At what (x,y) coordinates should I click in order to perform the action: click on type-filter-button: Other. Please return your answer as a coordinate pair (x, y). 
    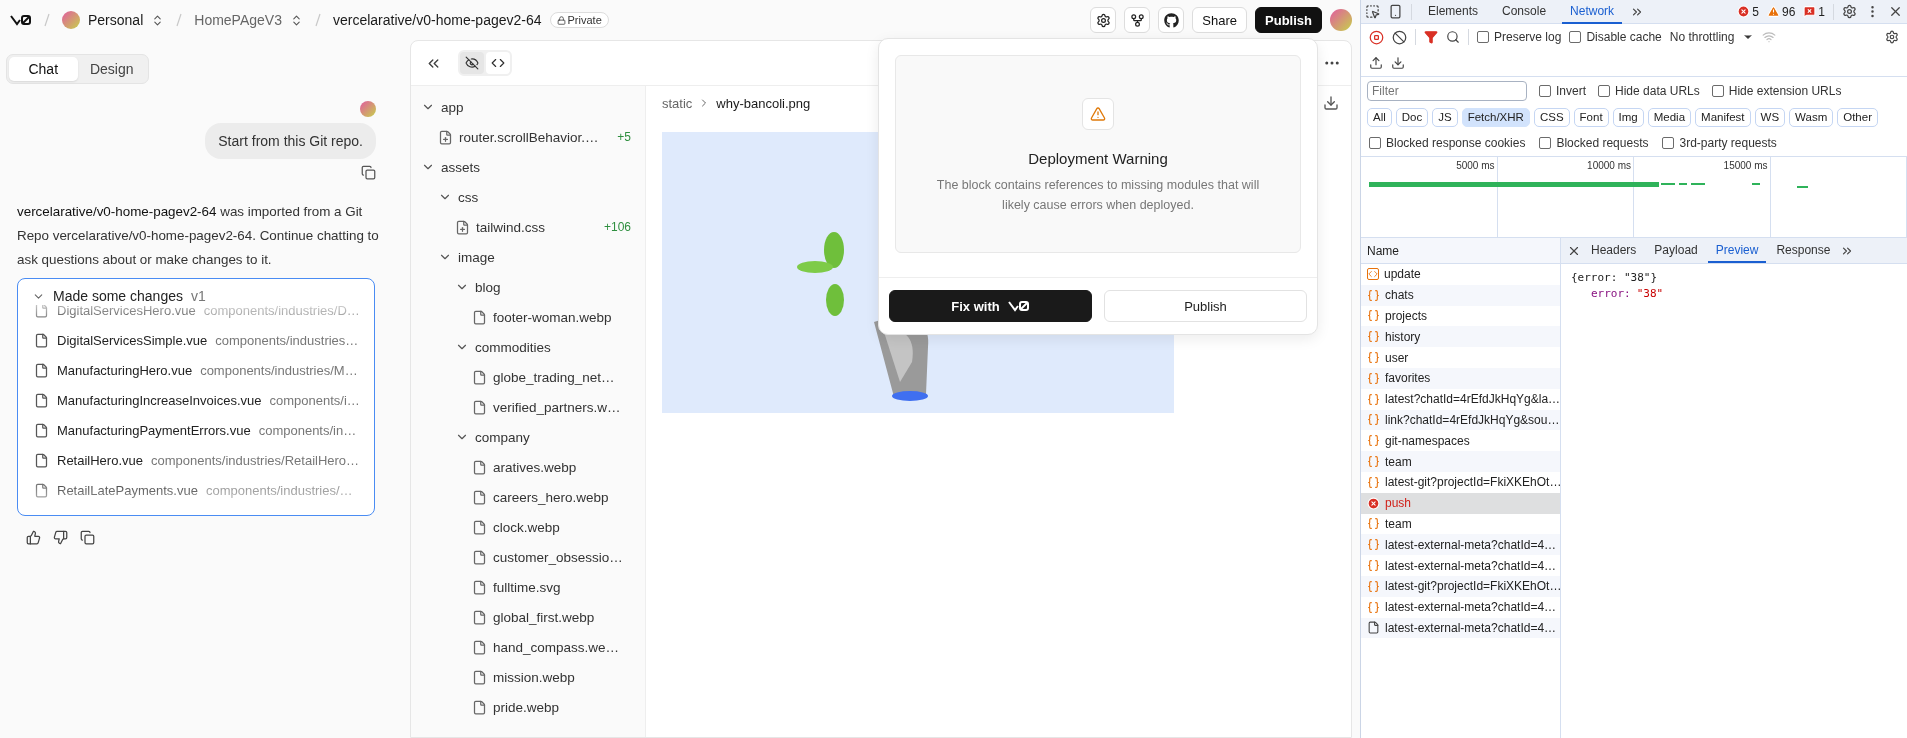
    Looking at the image, I should click on (1857, 117).